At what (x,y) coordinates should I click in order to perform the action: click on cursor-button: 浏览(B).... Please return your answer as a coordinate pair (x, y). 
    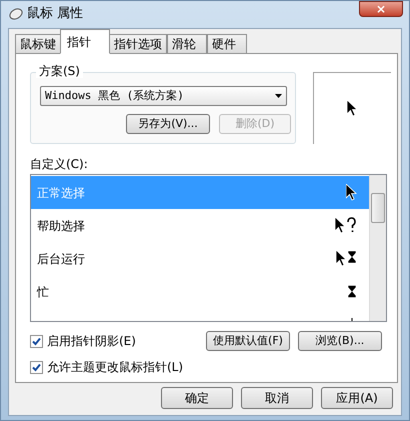
    Looking at the image, I should click on (340, 341).